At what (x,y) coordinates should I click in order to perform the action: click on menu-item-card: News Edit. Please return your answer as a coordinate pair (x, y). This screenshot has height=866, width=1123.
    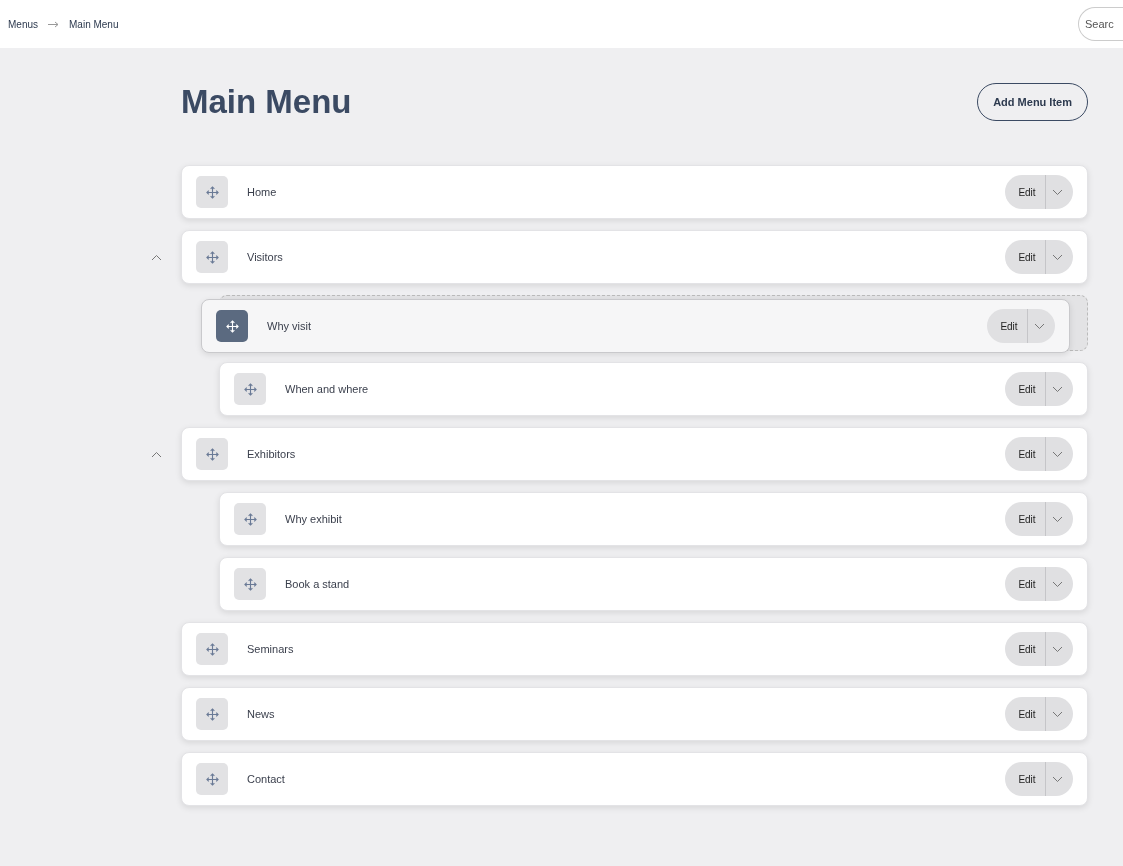
    Looking at the image, I should click on (634, 714).